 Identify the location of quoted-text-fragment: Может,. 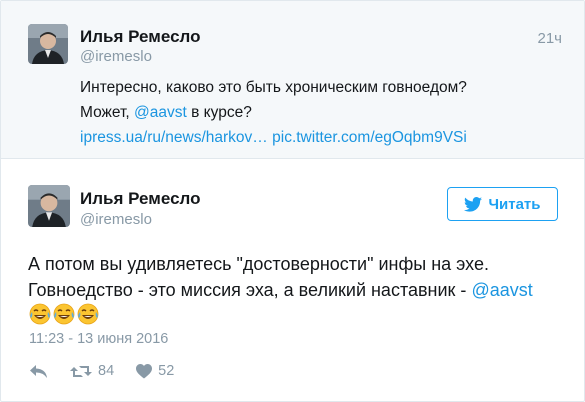
(105, 112).